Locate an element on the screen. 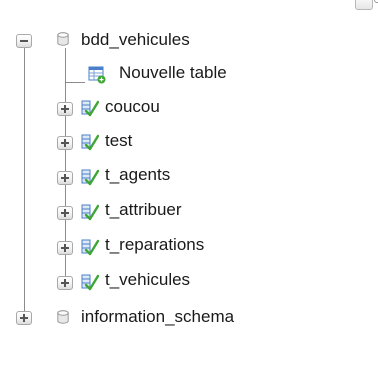  table-name: t_agents is located at coordinates (137, 175).